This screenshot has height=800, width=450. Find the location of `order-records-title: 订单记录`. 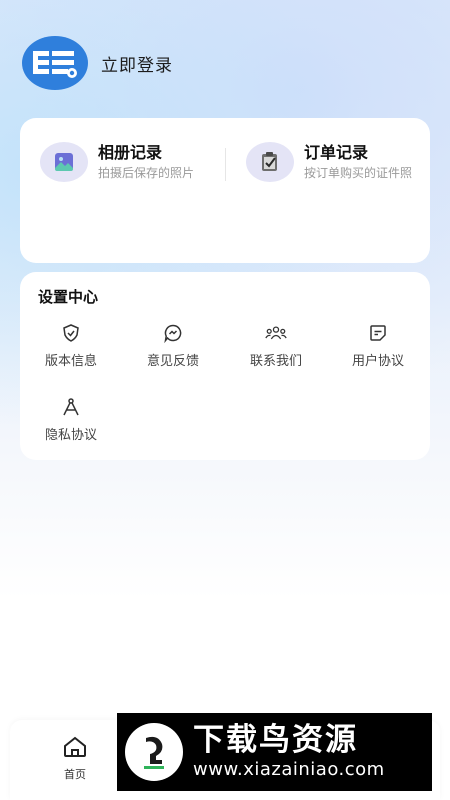

order-records-title: 订单记录 is located at coordinates (336, 152).